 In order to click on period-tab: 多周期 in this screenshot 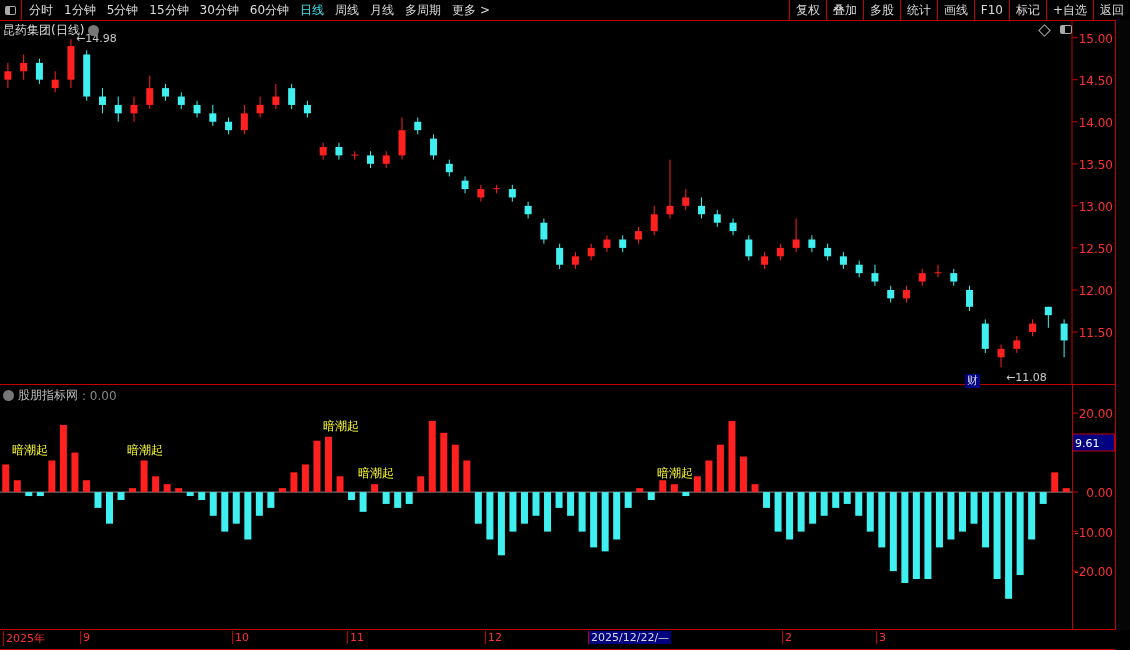, I will do `click(423, 10)`.